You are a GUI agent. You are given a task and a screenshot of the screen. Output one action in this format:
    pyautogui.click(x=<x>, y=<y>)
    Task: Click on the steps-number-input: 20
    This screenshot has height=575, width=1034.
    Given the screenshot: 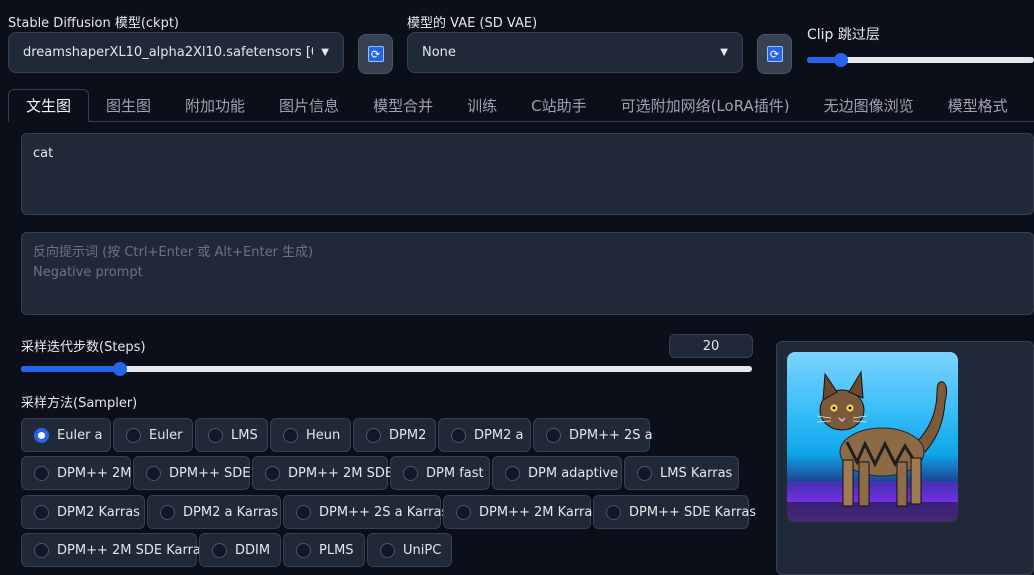 What is the action you would take?
    pyautogui.click(x=711, y=346)
    